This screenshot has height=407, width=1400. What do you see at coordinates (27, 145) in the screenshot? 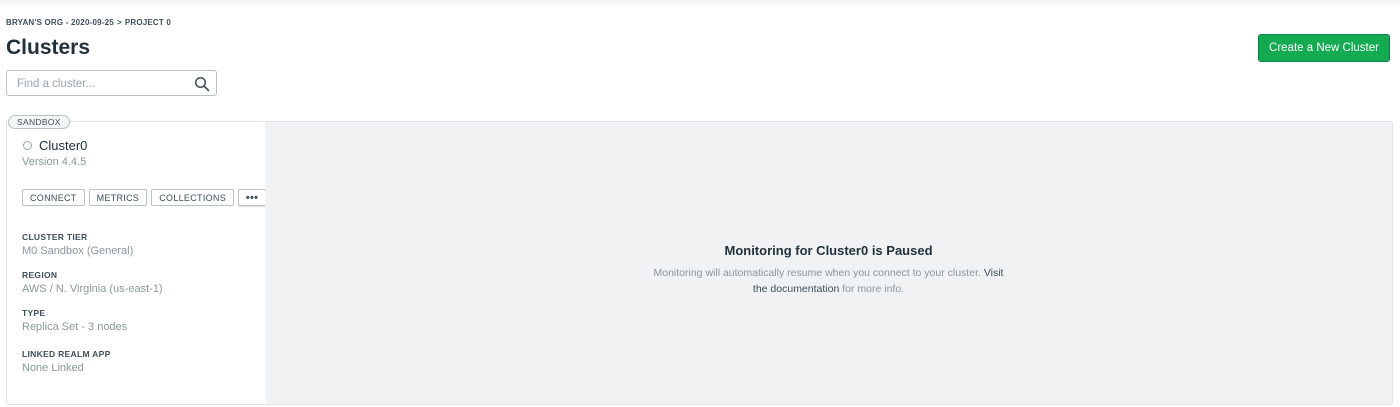
I see `cluster-status-icon` at bounding box center [27, 145].